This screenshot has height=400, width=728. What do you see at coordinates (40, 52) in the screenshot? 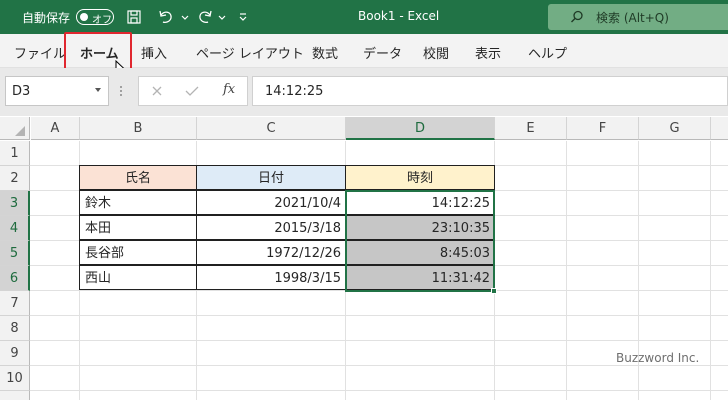
I see `tab-file: ファイル` at bounding box center [40, 52].